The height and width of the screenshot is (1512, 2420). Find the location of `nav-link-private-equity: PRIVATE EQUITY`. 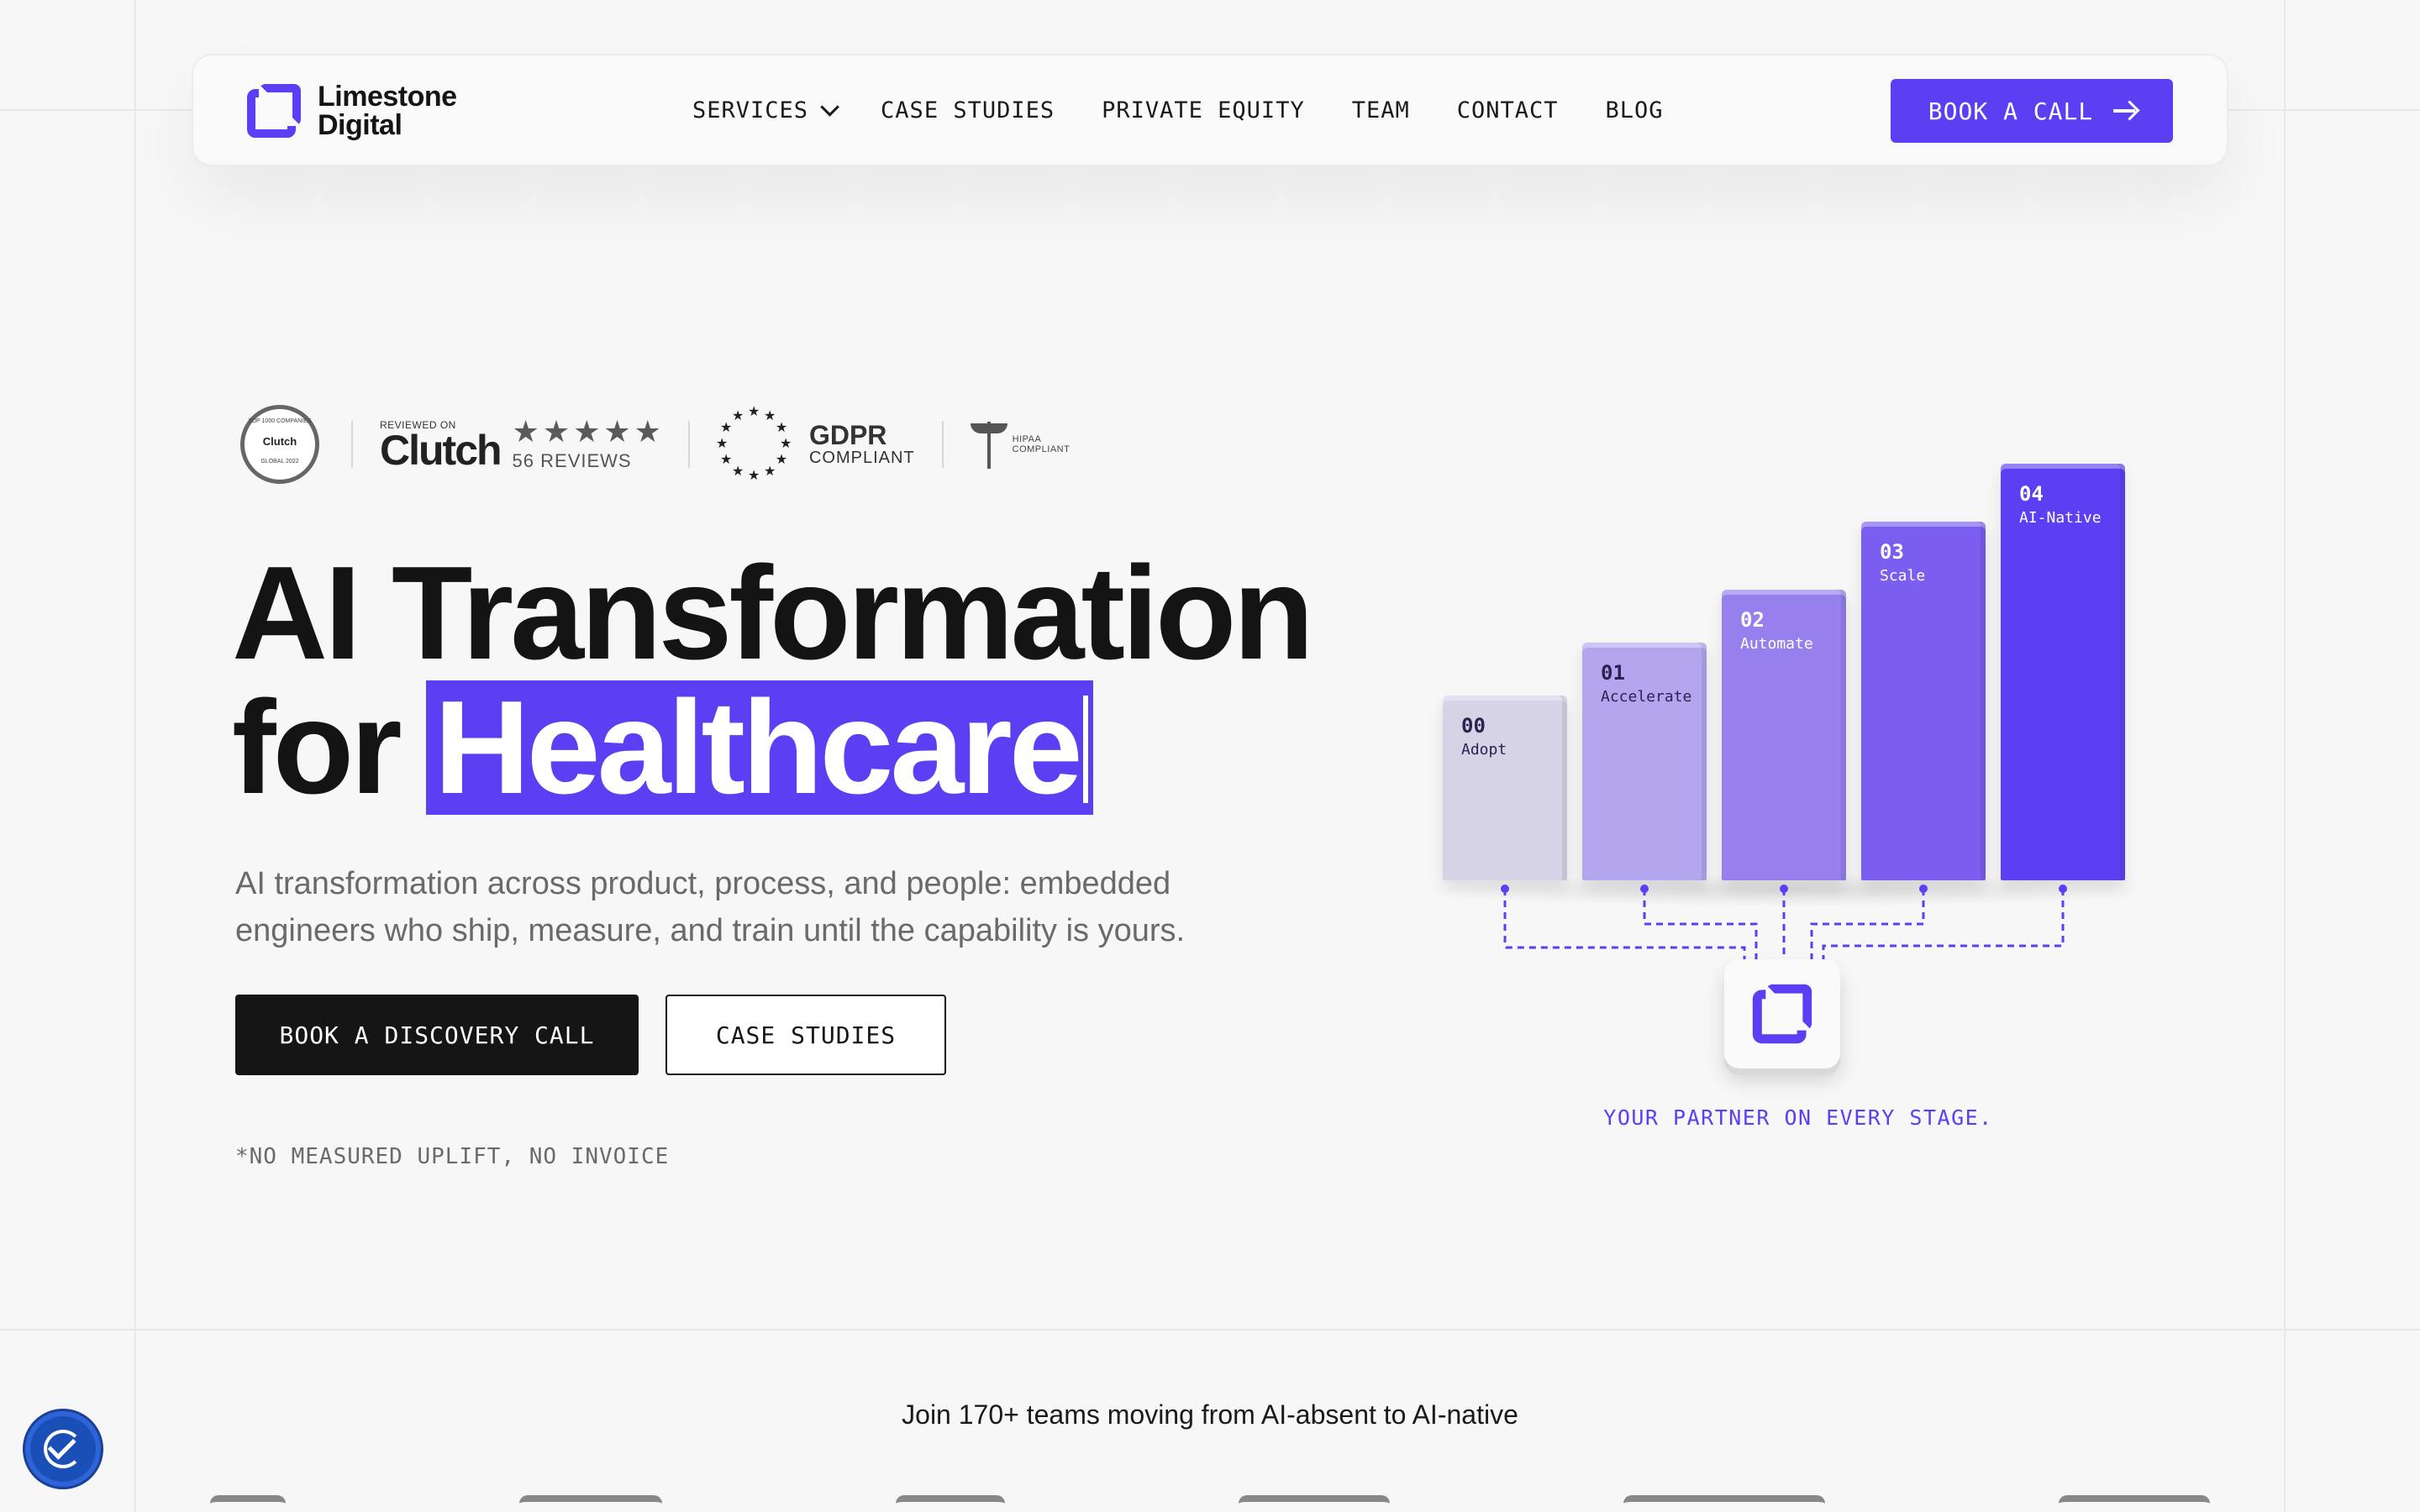

nav-link-private-equity: PRIVATE EQUITY is located at coordinates (1203, 110).